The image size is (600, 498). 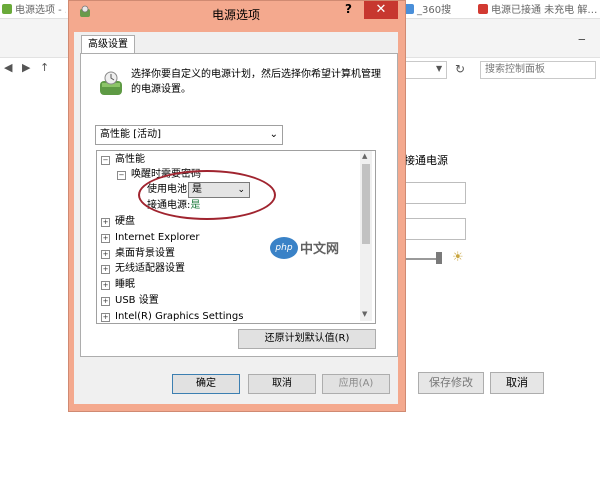 I want to click on bg-cancel-button: 取消, so click(x=517, y=383).